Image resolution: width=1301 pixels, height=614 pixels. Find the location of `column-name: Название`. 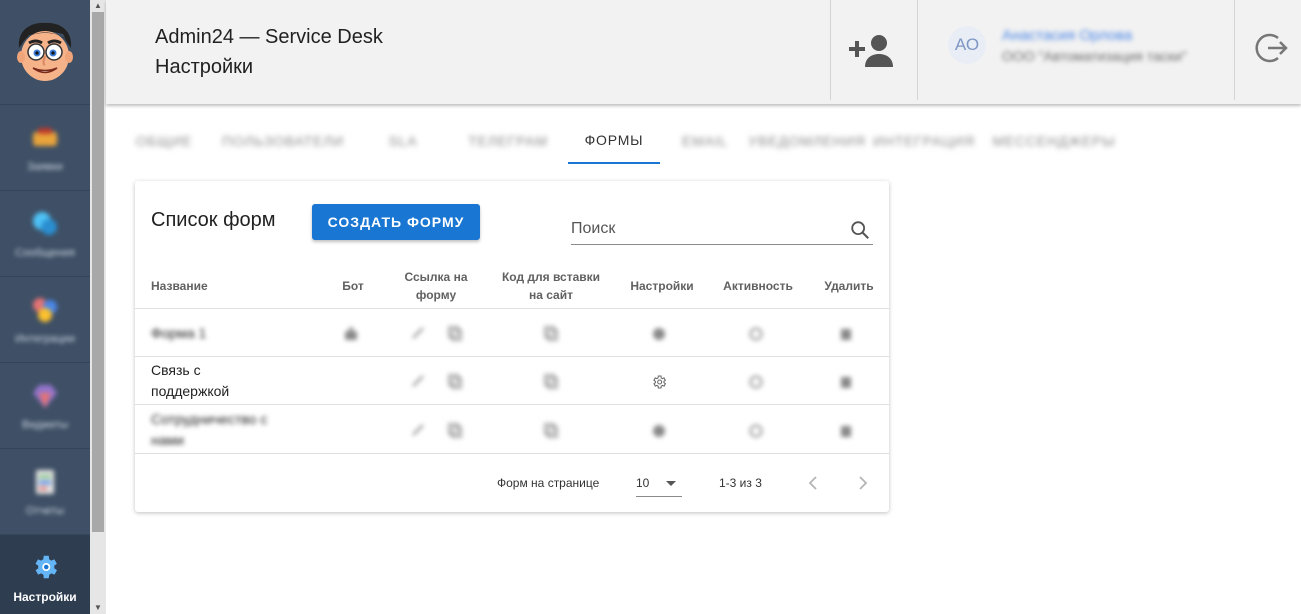

column-name: Название is located at coordinates (179, 286).